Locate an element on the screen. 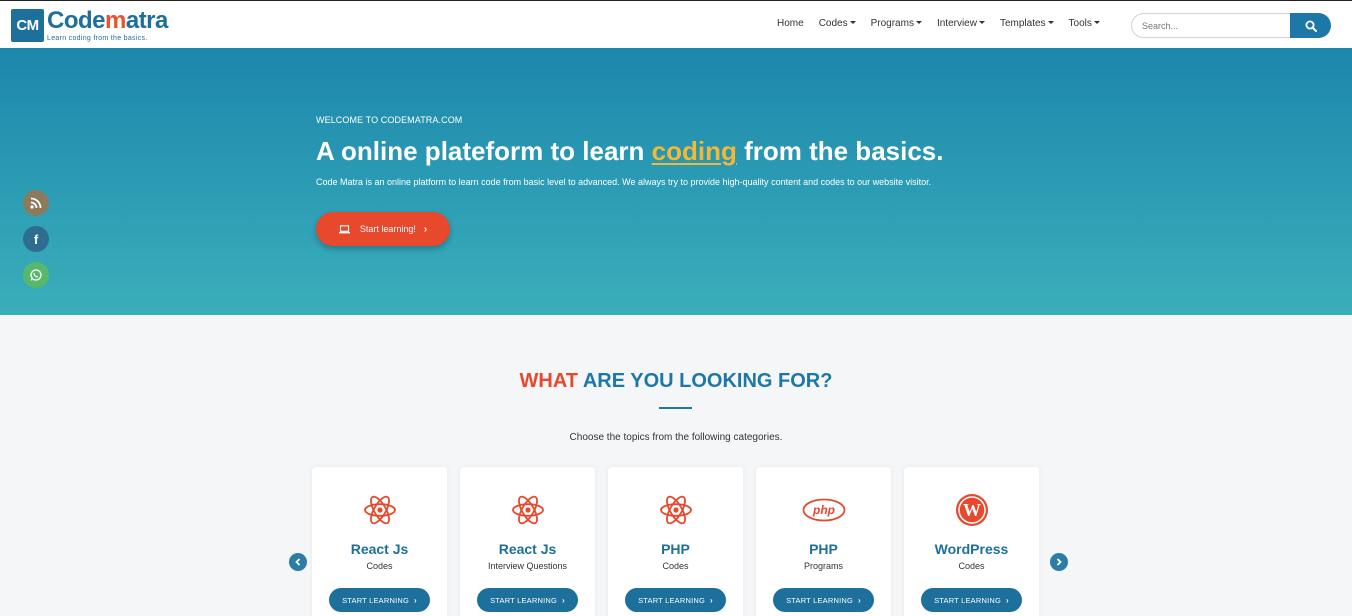  nav-label: Interview is located at coordinates (956, 23).